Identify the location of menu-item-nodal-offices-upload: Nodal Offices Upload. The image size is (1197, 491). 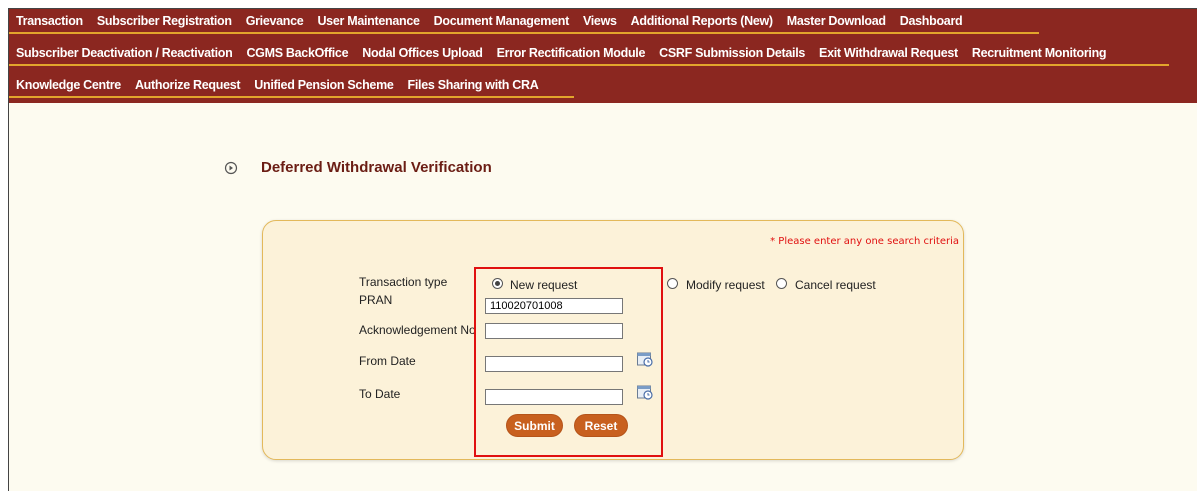
(422, 53).